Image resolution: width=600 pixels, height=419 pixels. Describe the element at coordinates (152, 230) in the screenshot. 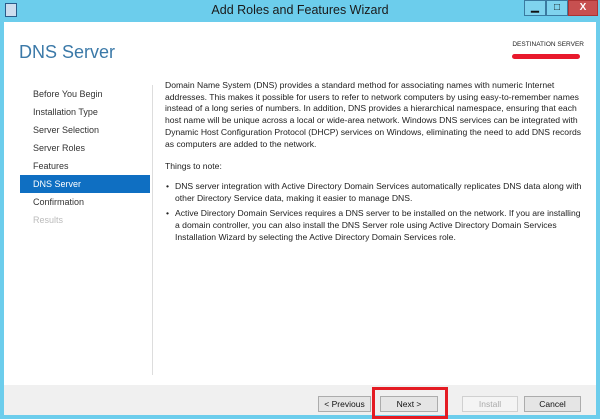

I see `nav-divider` at that location.